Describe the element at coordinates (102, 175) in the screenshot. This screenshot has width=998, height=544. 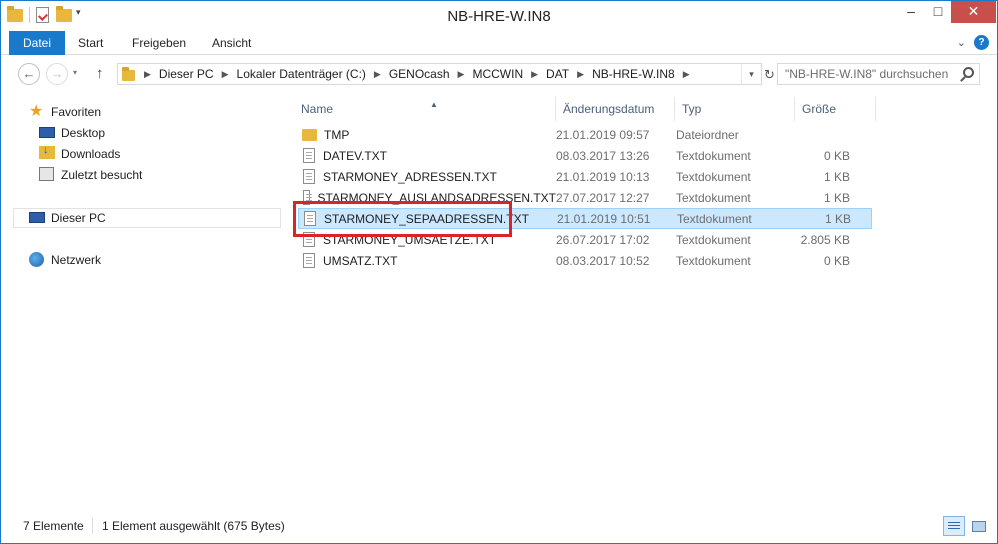
I see `sidebar-item-label: Zuletzt besucht` at that location.